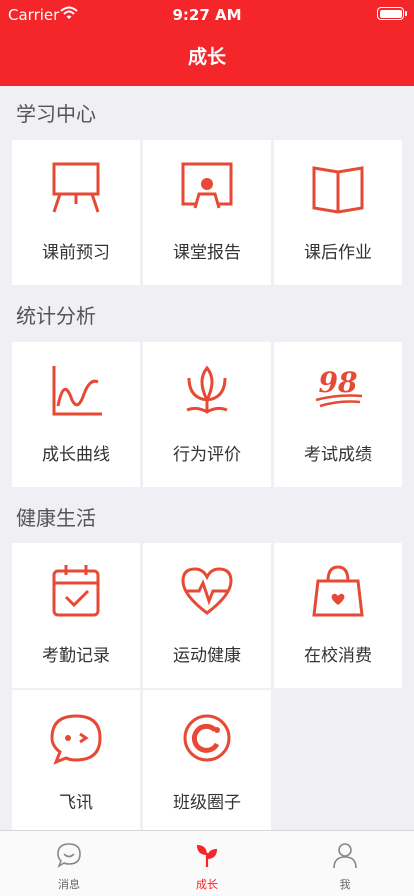  I want to click on section-title-statistics: 统计分析, so click(56, 316).